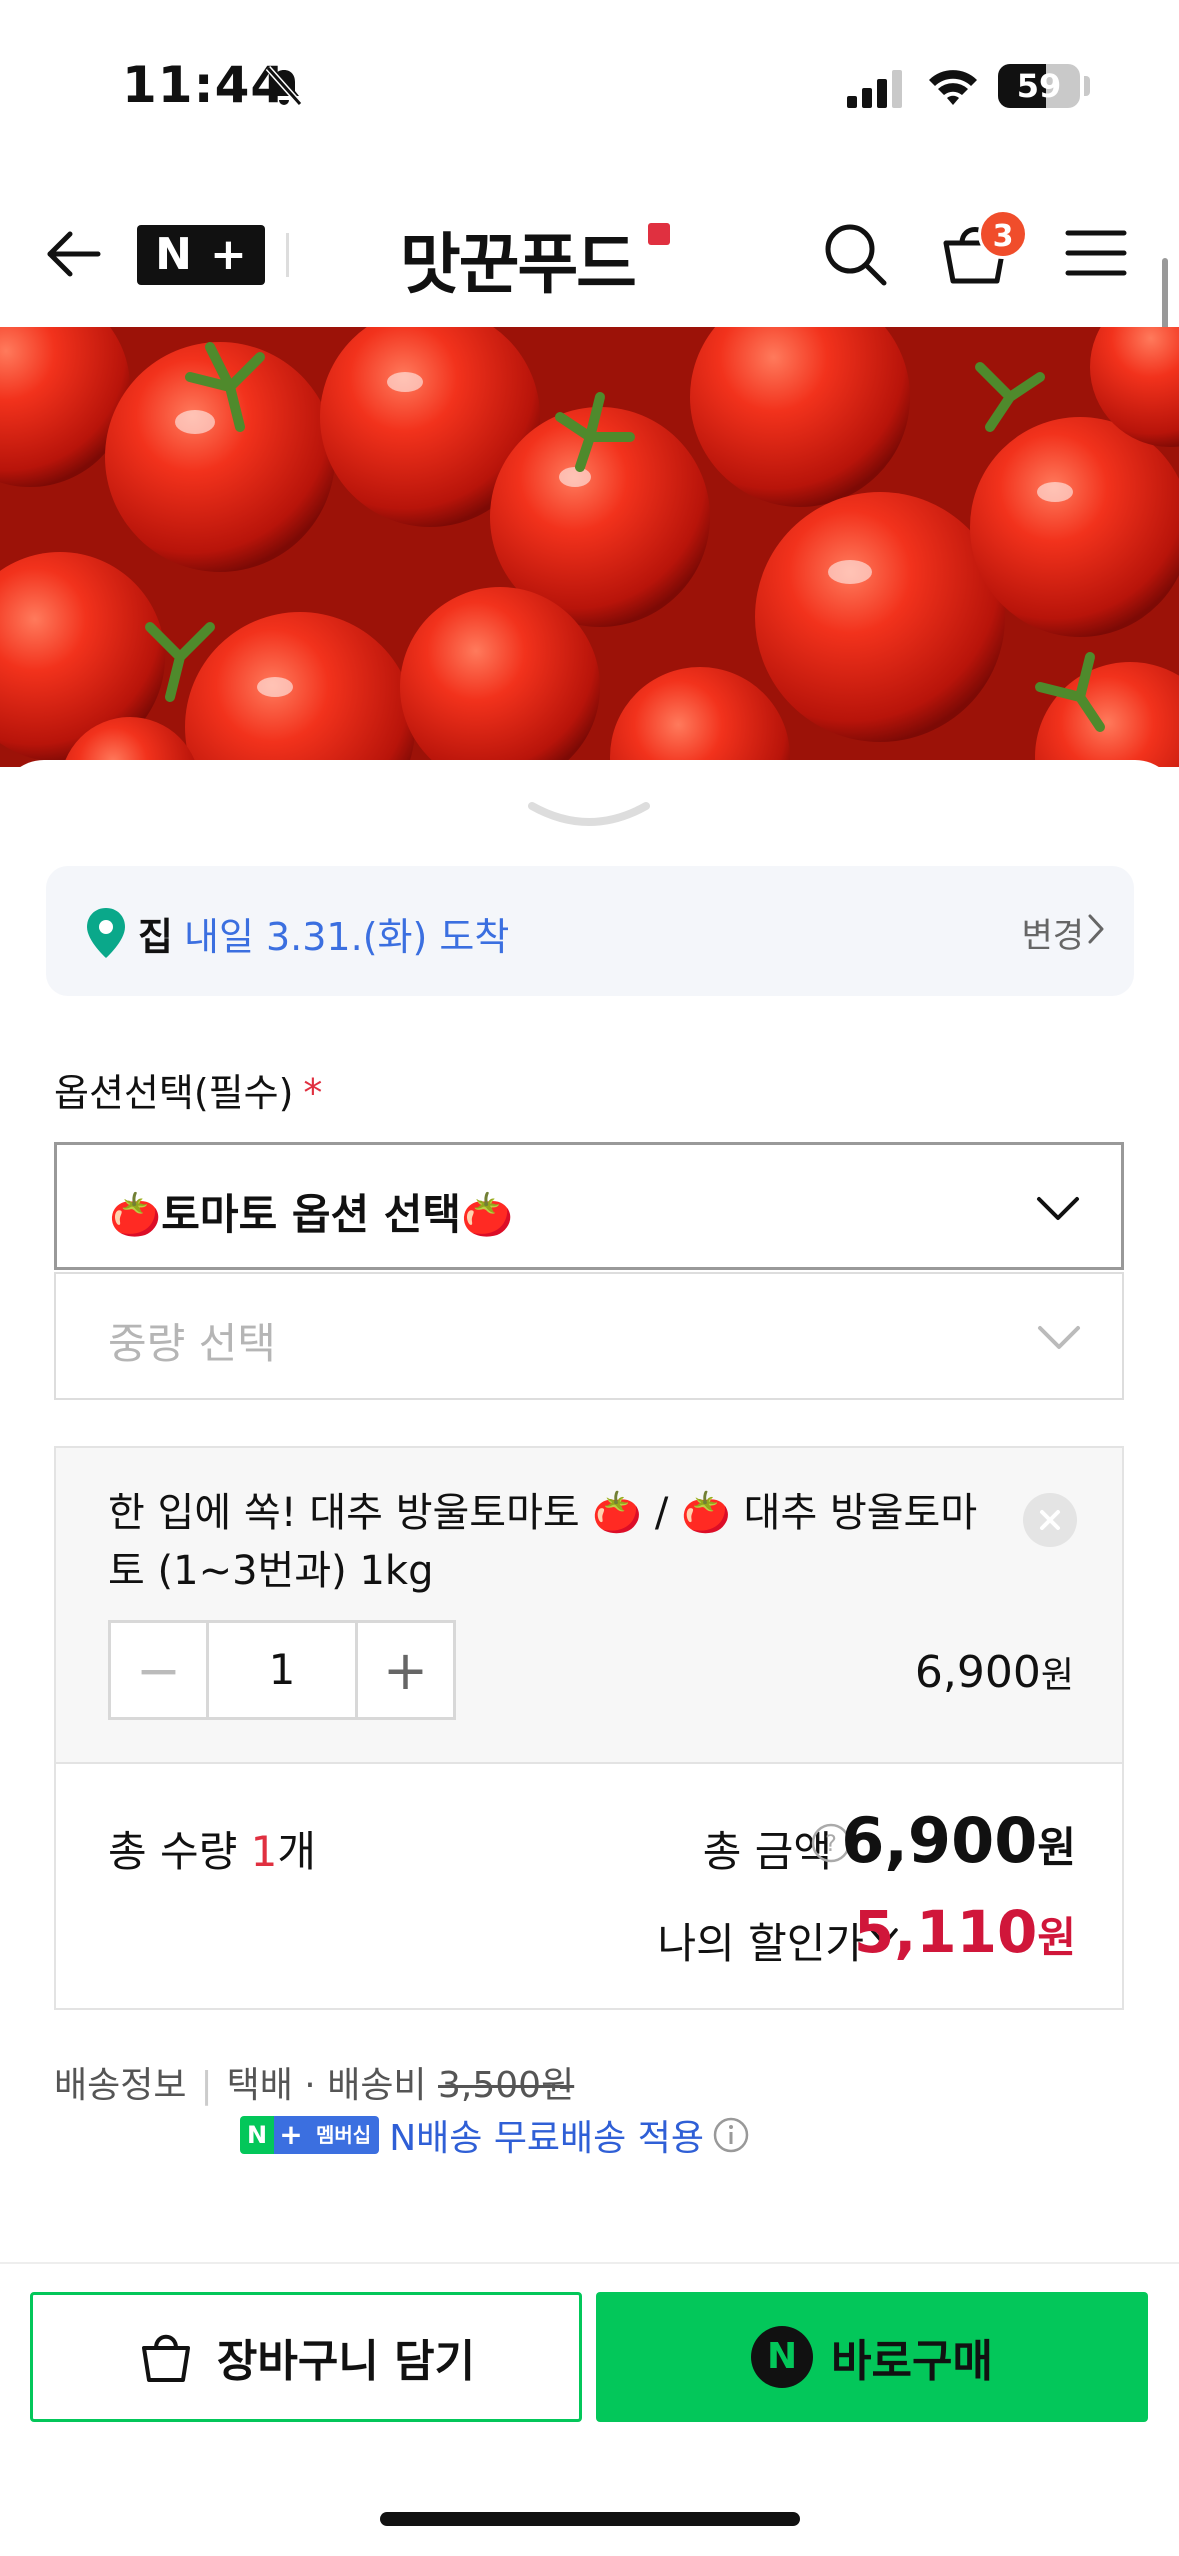 This screenshot has height=2556, width=1179. Describe the element at coordinates (589, 1206) in the screenshot. I see `tomato-option-select: 🍅토마토 옵션 선택🍅` at that location.